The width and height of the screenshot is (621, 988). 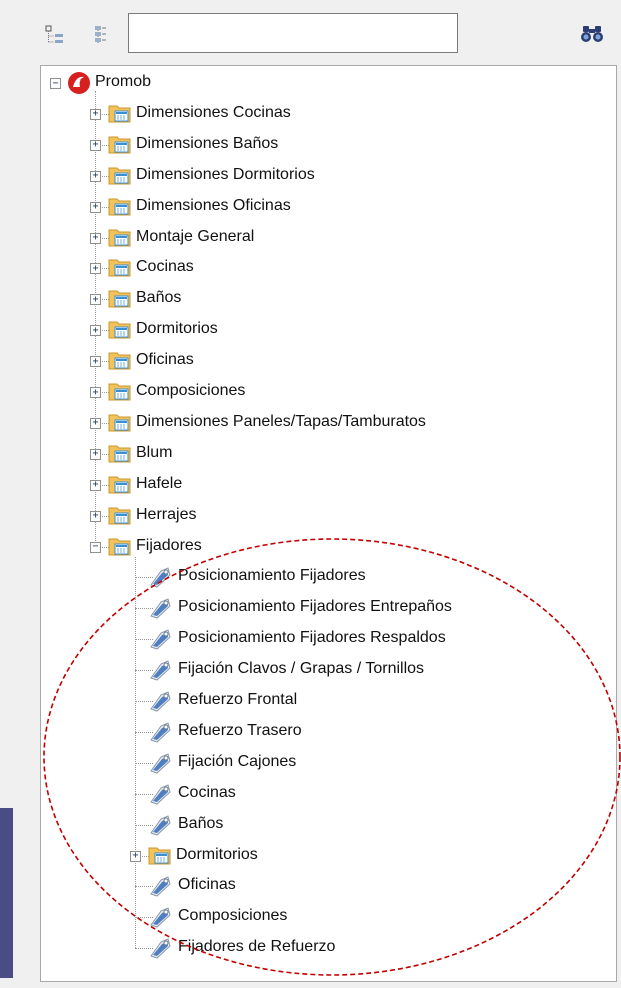 What do you see at coordinates (240, 731) in the screenshot?
I see `tree-node-item: Refuerzo Trasero` at bounding box center [240, 731].